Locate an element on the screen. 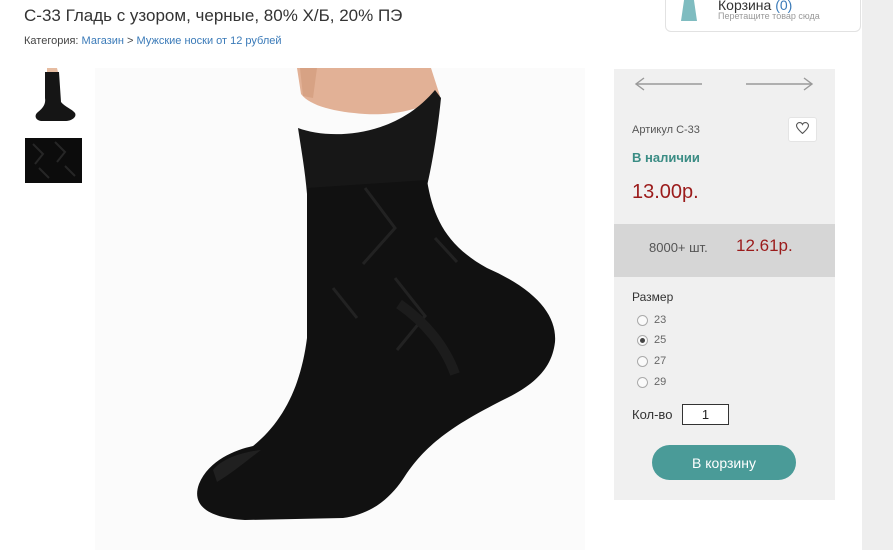 The width and height of the screenshot is (893, 550). size-label: Размер is located at coordinates (653, 297).